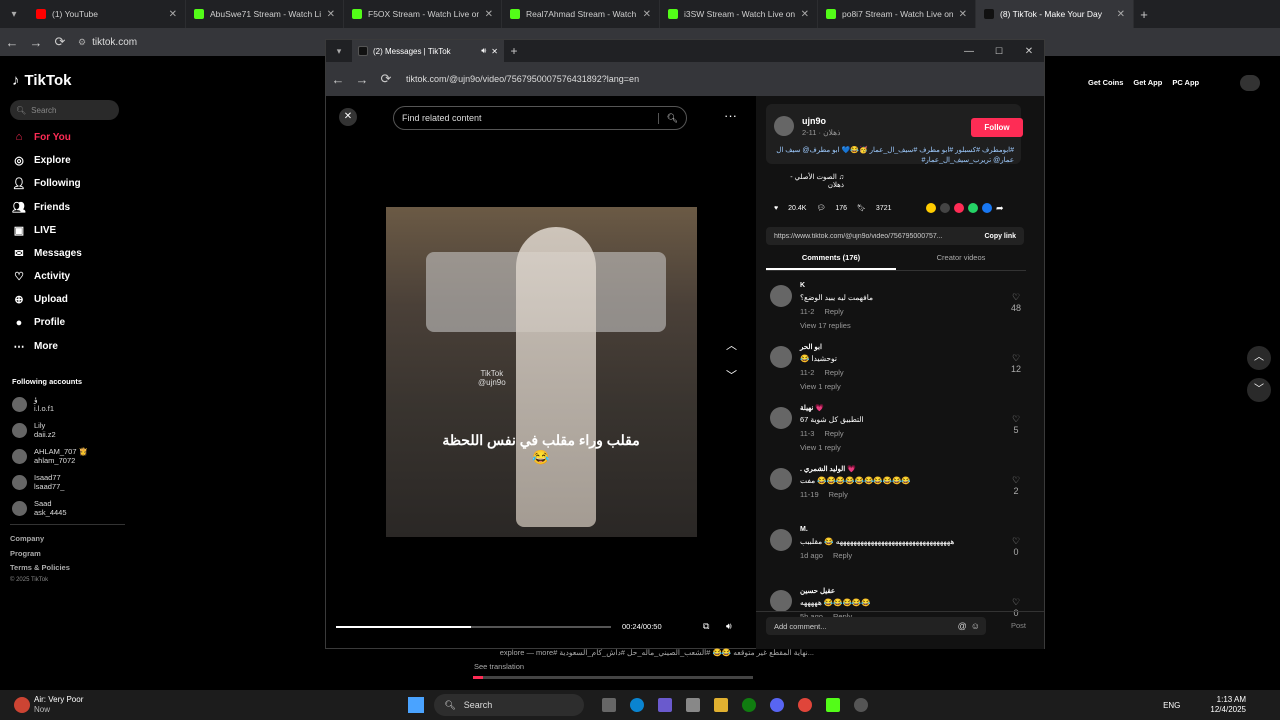 This screenshot has height=720, width=1280. What do you see at coordinates (1016, 424) in the screenshot?
I see `comment-like: ♡ 5` at bounding box center [1016, 424].